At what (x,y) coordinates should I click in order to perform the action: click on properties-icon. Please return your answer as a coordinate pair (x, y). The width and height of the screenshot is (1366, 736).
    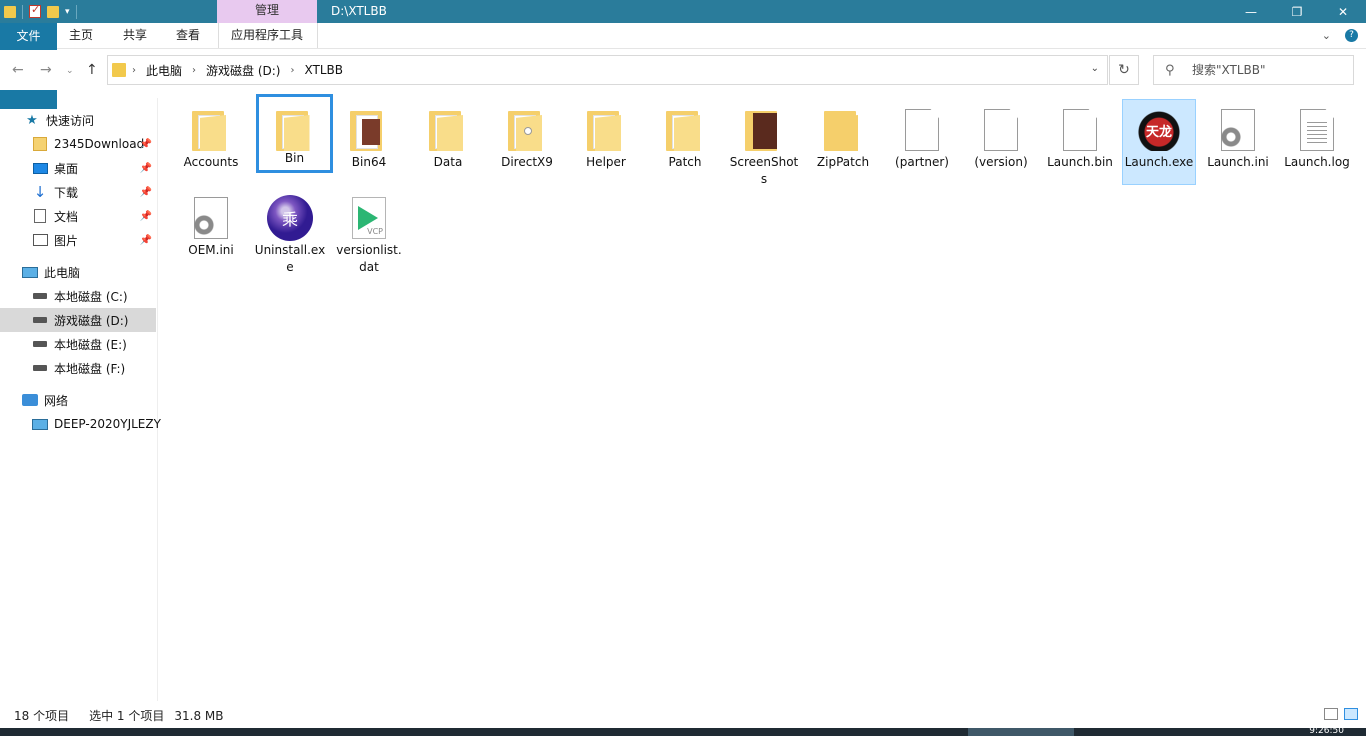
    Looking at the image, I should click on (35, 10).